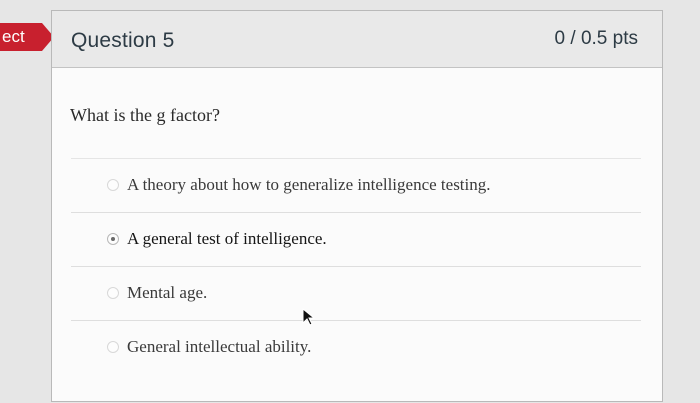 This screenshot has height=403, width=700. I want to click on answer-option-3: Mental age., so click(356, 293).